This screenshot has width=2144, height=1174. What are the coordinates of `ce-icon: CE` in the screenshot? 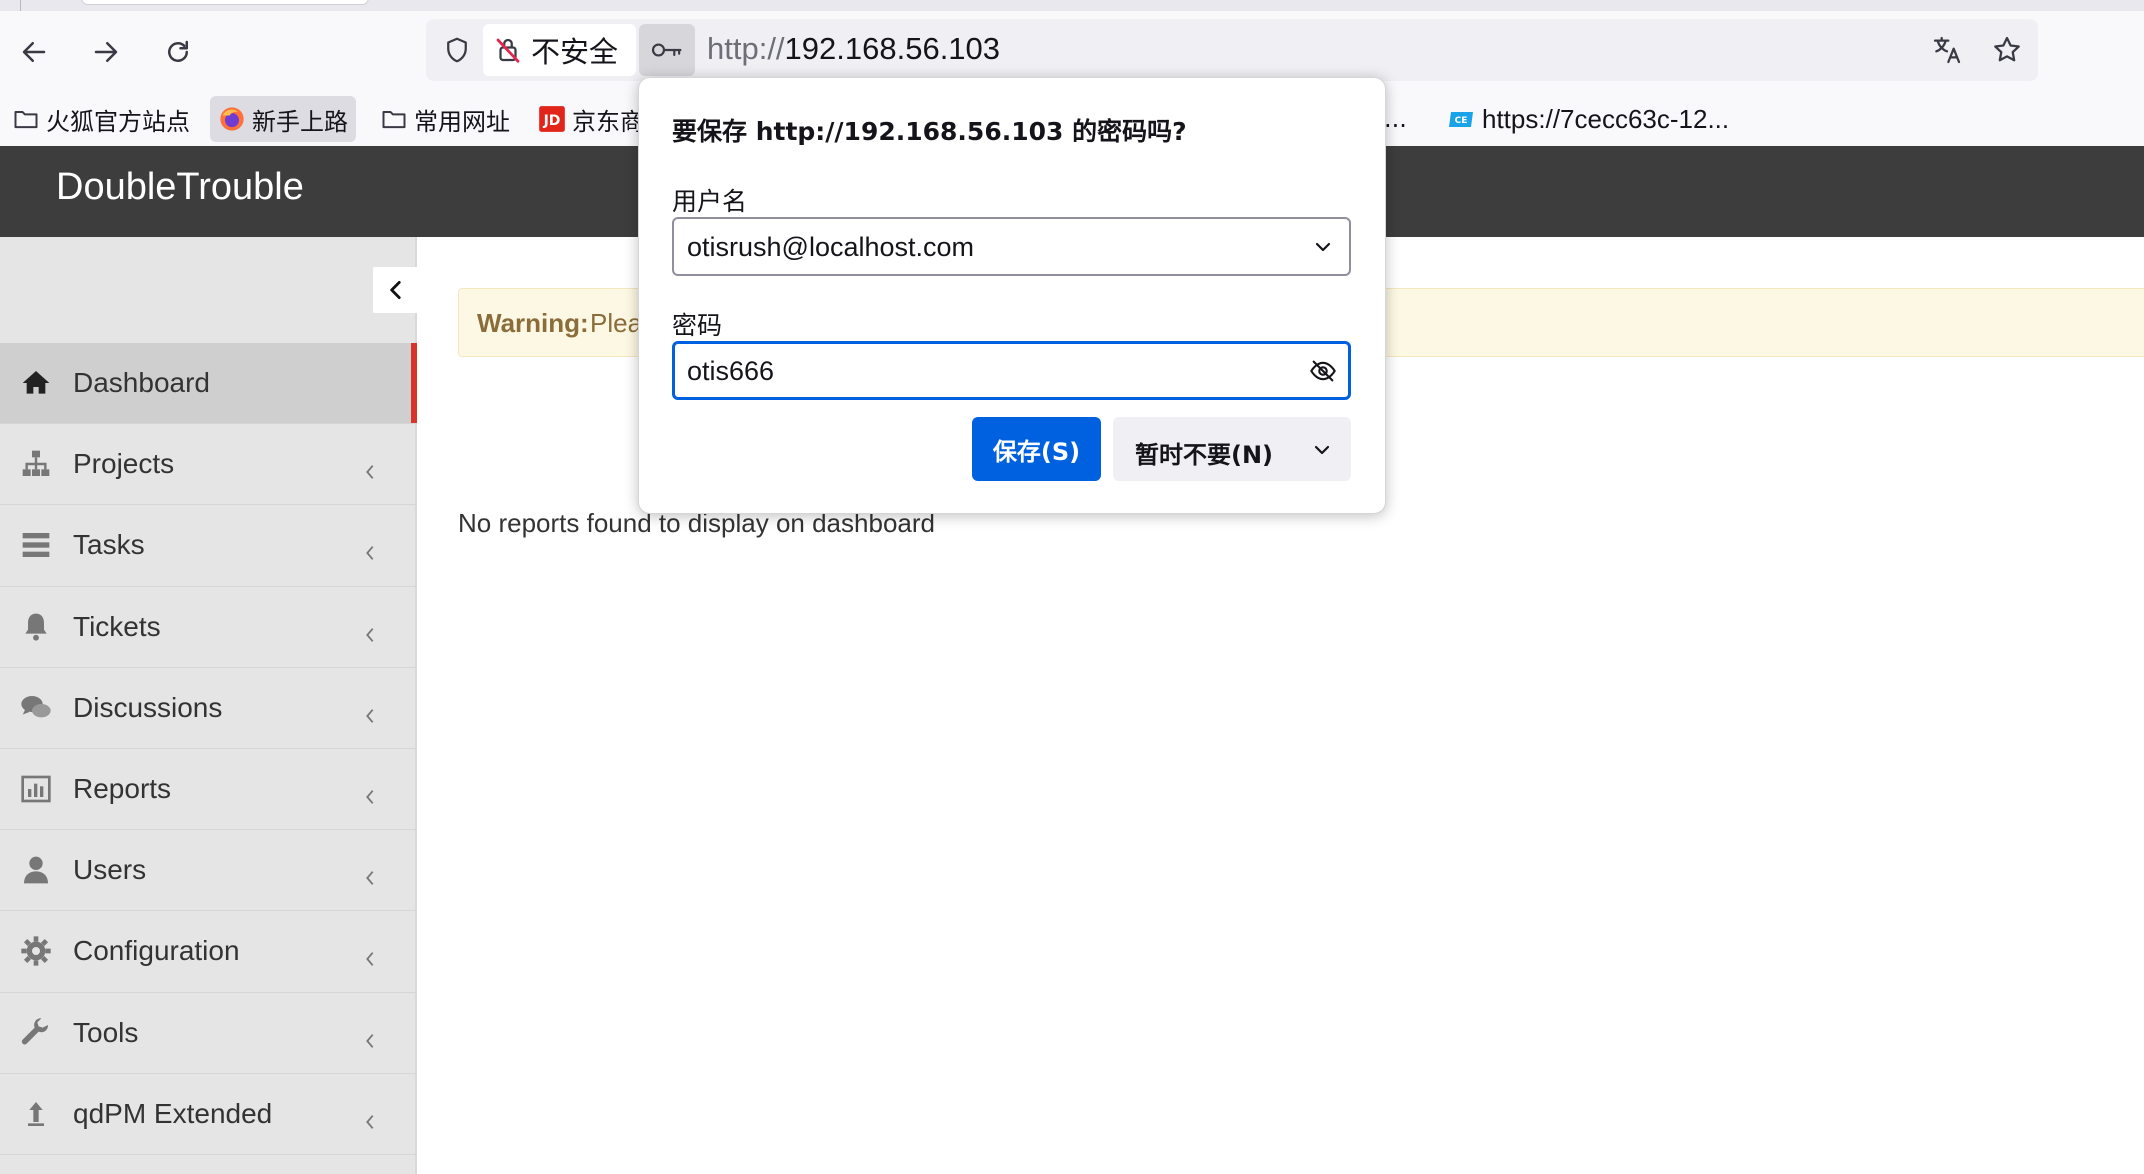 It's located at (1462, 119).